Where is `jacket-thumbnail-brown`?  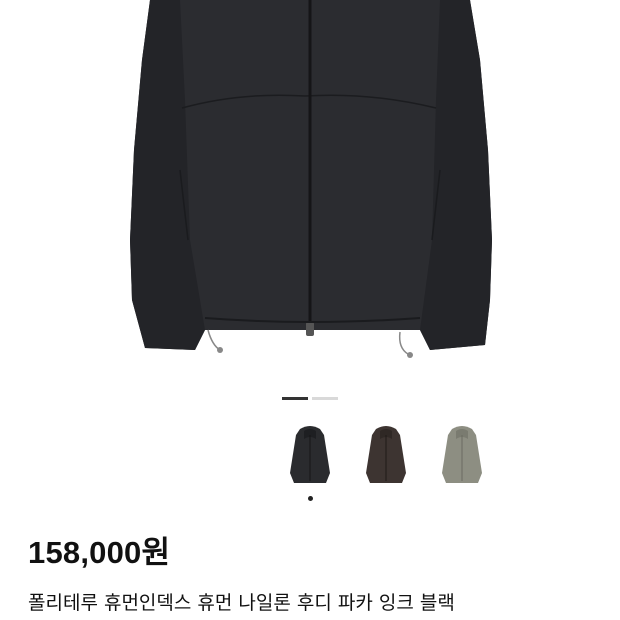 jacket-thumbnail-brown is located at coordinates (386, 454).